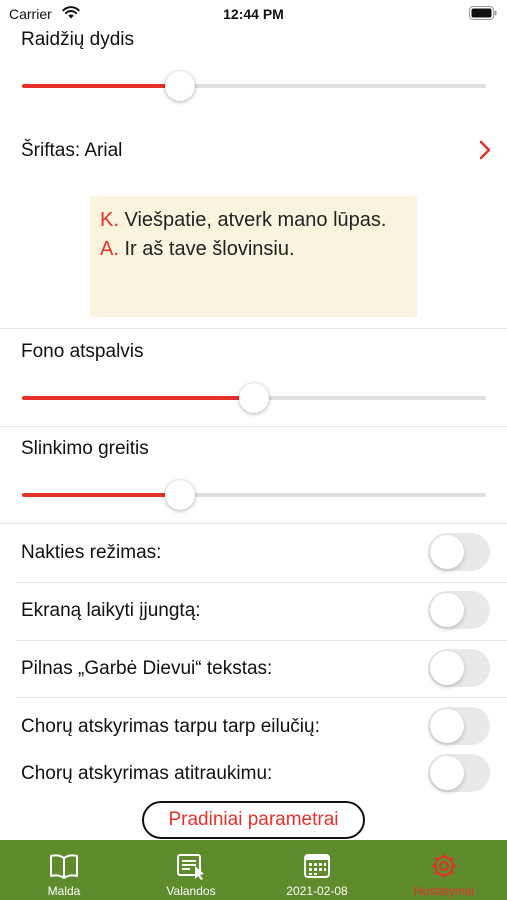 This screenshot has height=900, width=507. I want to click on choir-indent-label: Chorų atskyrimas atitraukimu:, so click(147, 773).